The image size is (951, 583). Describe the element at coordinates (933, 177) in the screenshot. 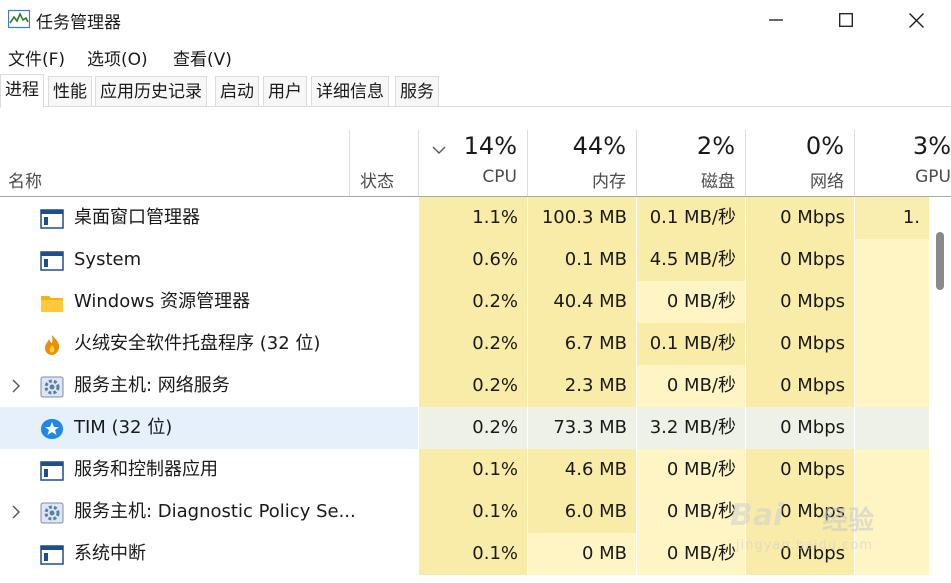

I see `gpu-label: GPU` at that location.